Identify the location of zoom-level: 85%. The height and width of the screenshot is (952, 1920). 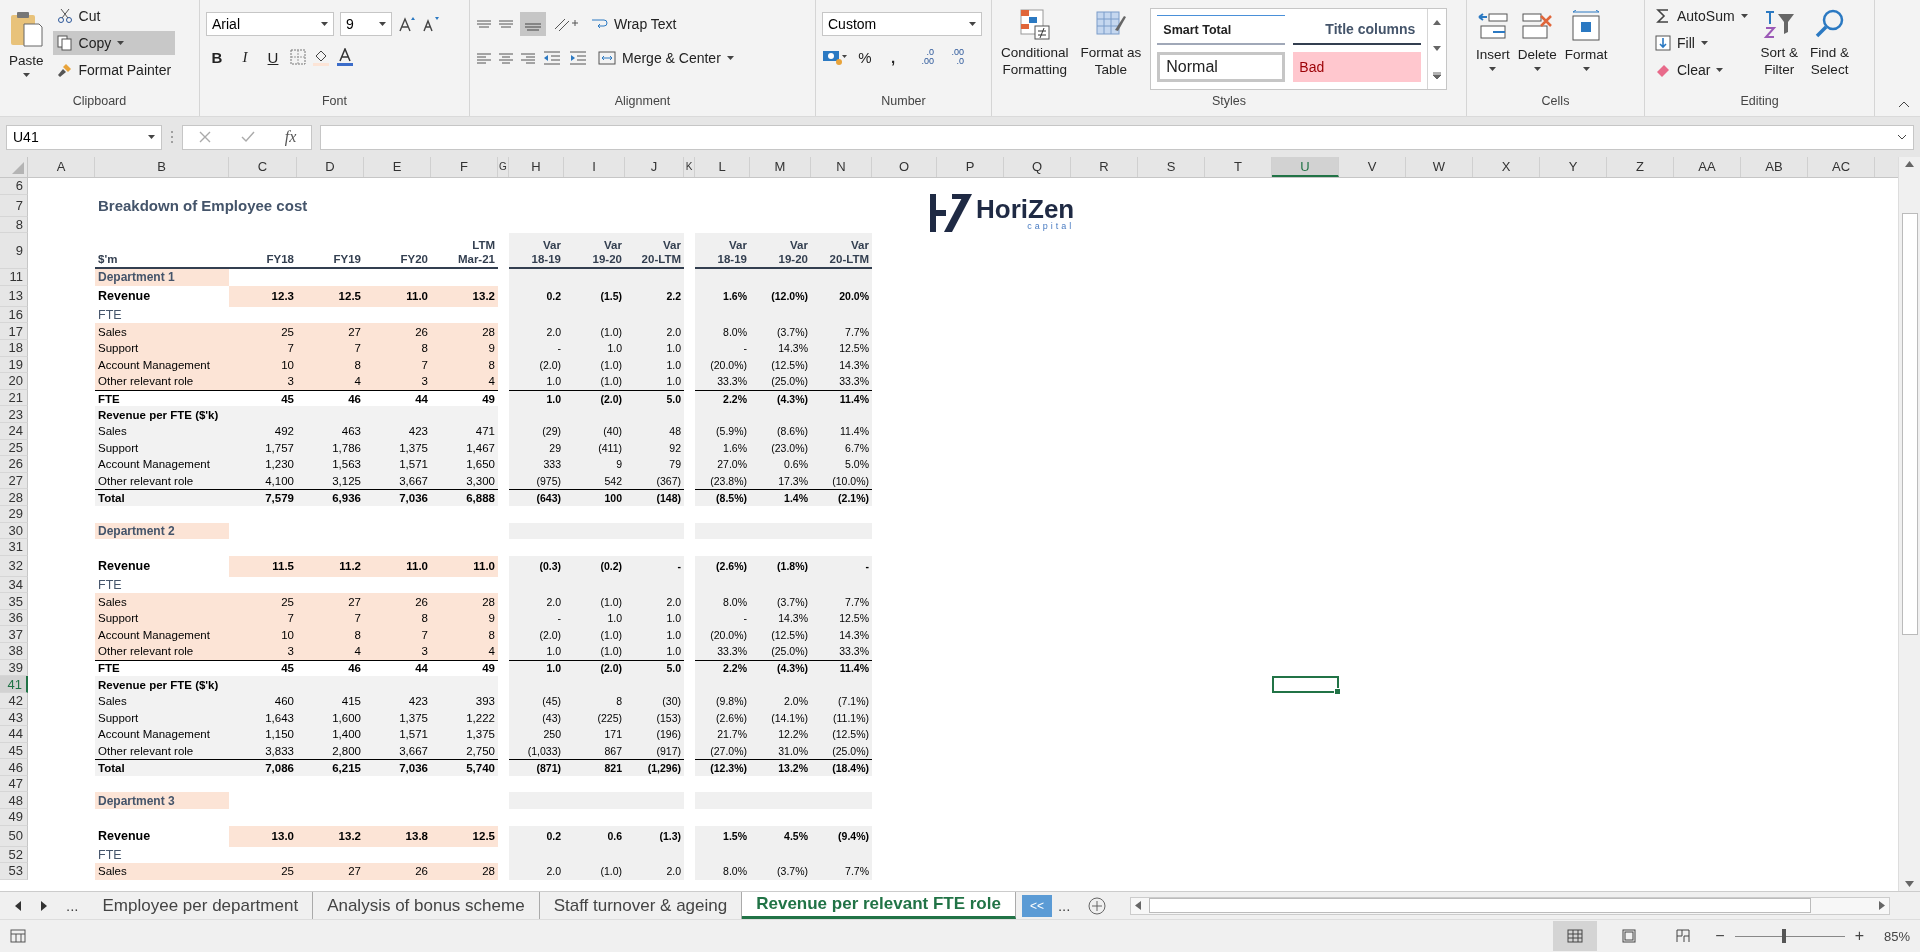
(1896, 936).